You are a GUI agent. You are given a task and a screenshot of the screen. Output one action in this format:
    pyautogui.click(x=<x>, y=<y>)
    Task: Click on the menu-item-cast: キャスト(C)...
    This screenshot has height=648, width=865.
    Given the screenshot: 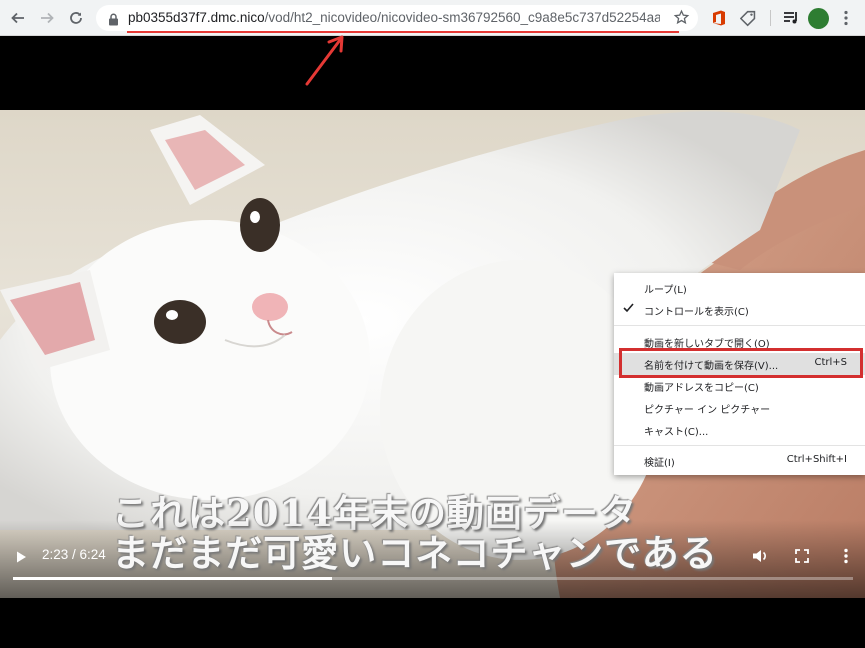 What is the action you would take?
    pyautogui.click(x=739, y=430)
    